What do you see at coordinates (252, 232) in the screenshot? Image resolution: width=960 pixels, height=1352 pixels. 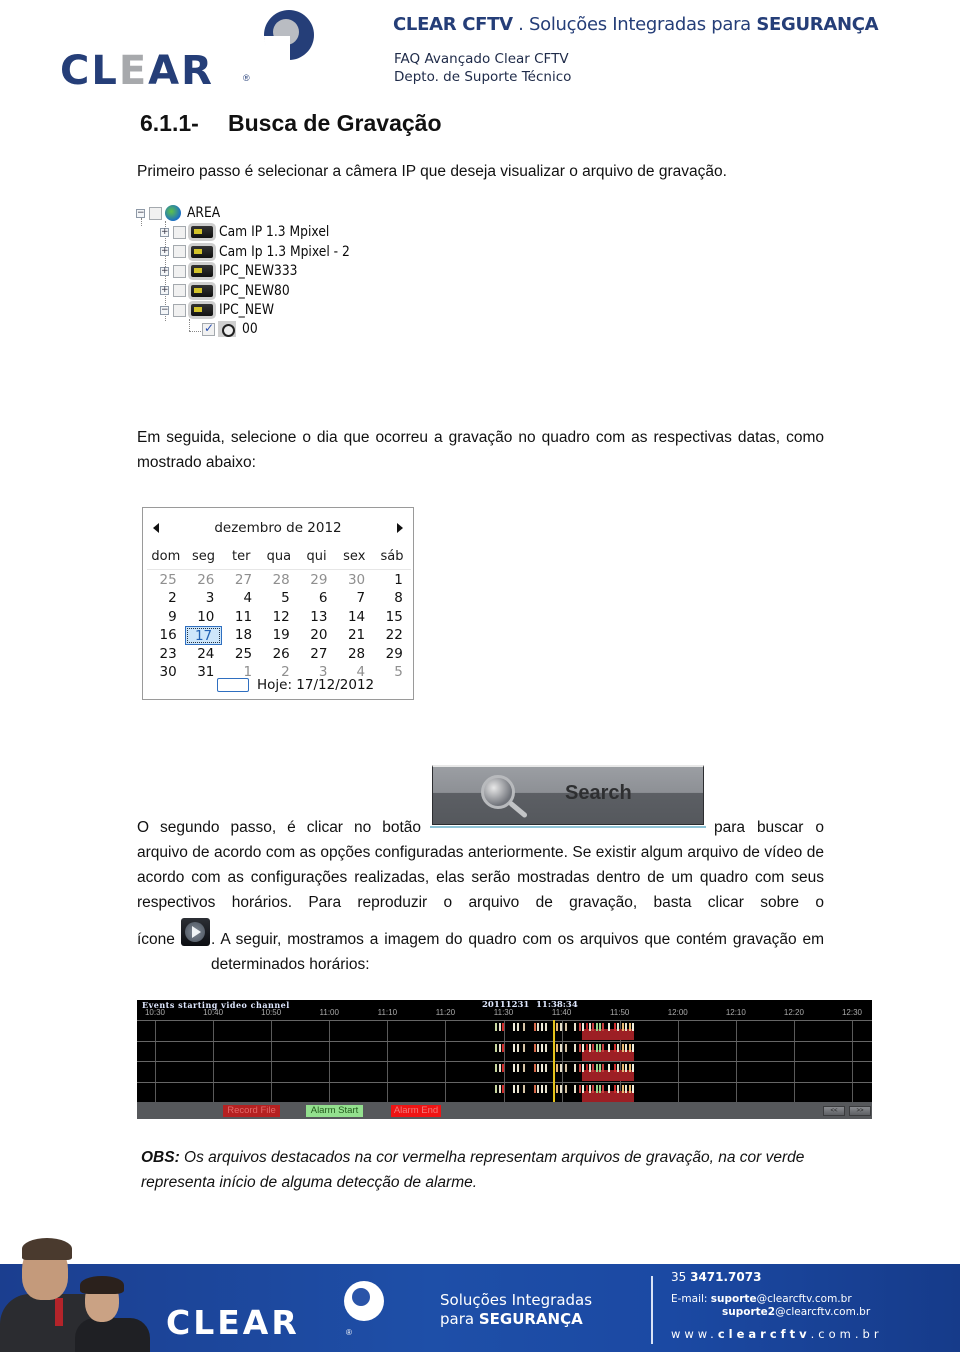 I see `tree-node-device: + Cam IP 1.3 Mpixel` at bounding box center [252, 232].